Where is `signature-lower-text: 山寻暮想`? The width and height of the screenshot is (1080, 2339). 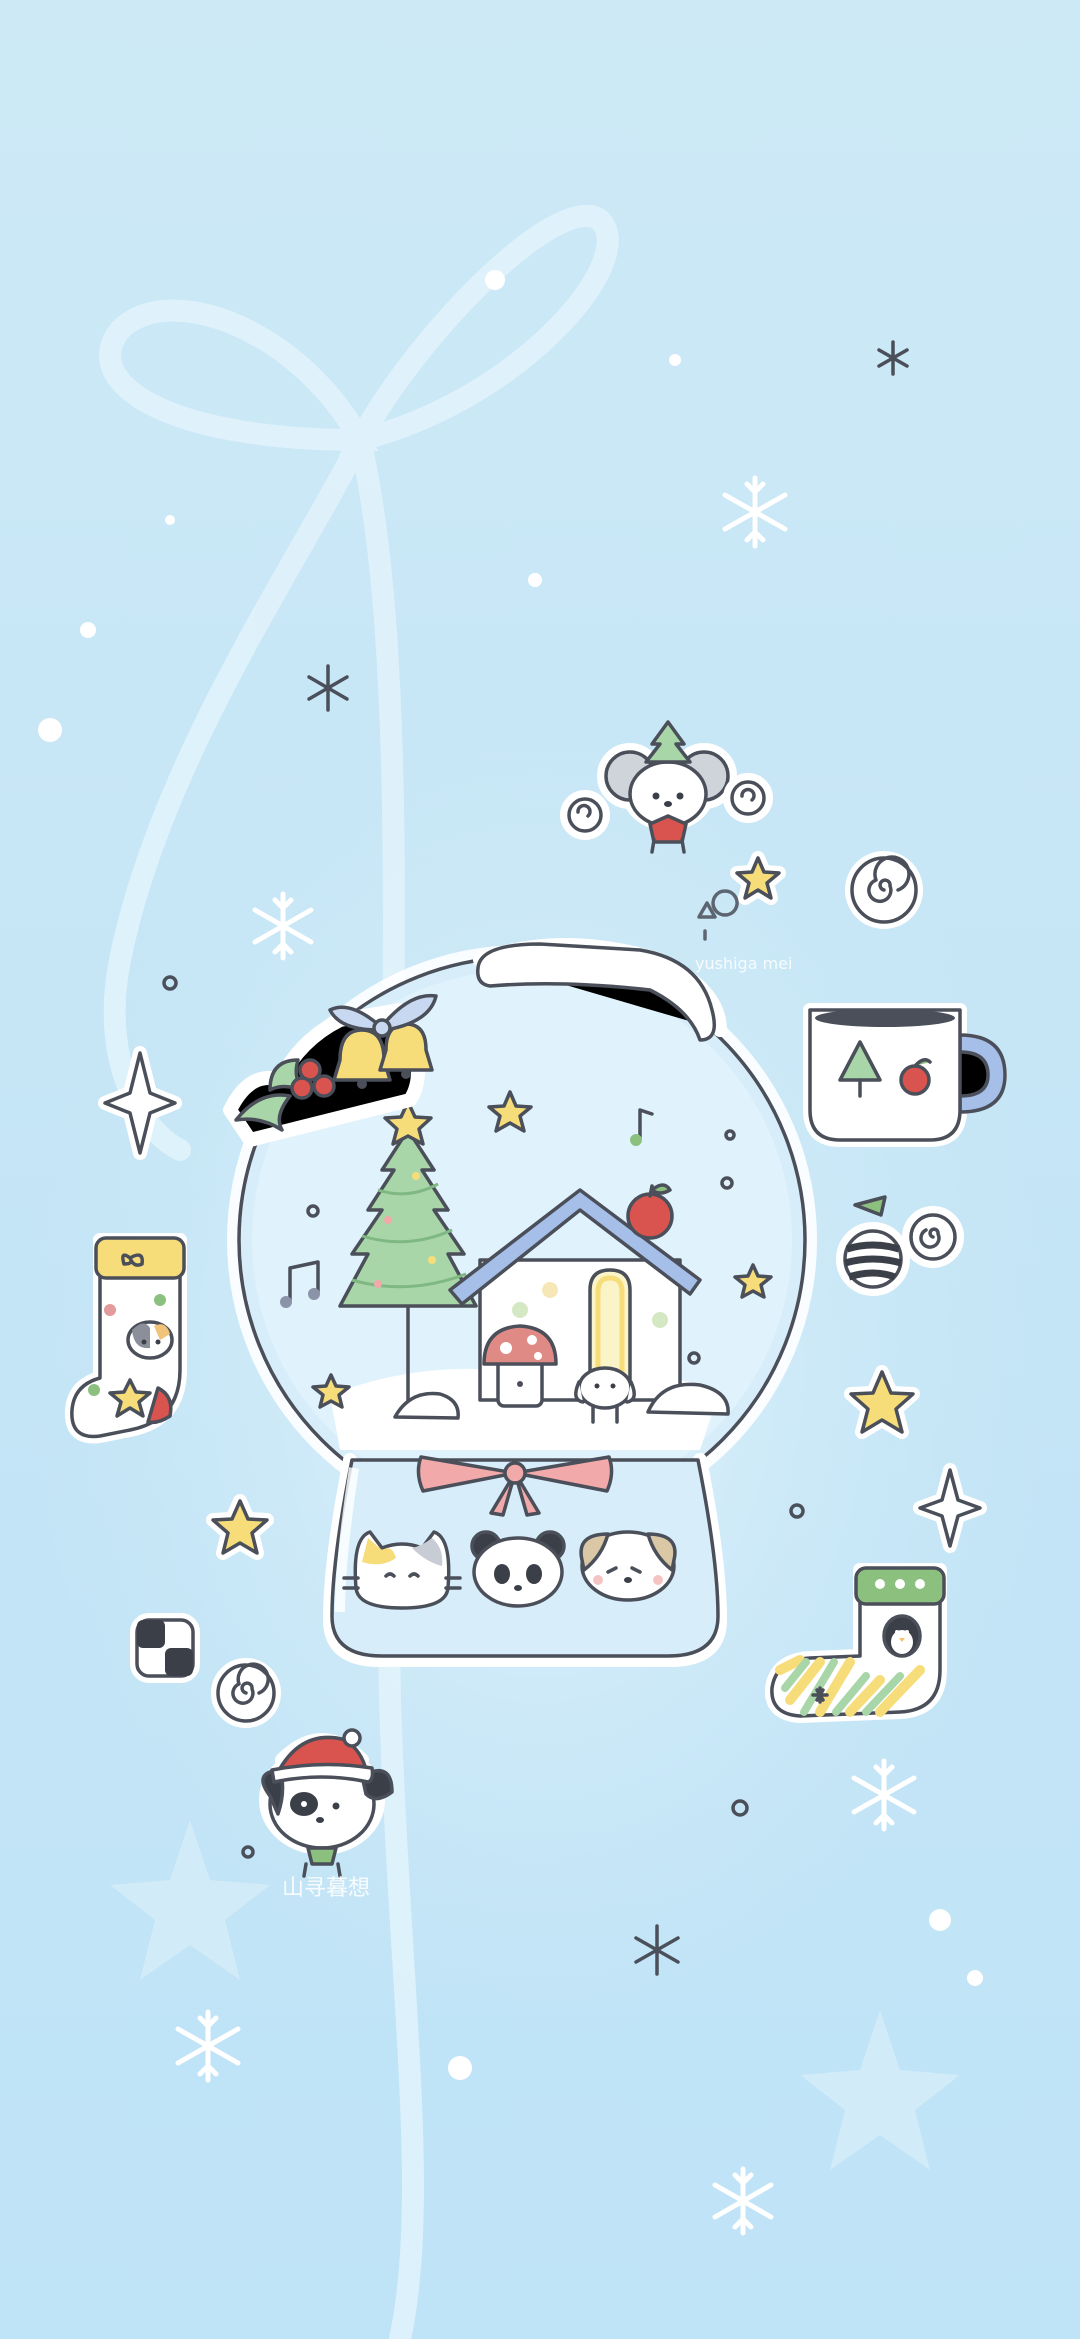
signature-lower-text: 山寻暮想 is located at coordinates (326, 1888).